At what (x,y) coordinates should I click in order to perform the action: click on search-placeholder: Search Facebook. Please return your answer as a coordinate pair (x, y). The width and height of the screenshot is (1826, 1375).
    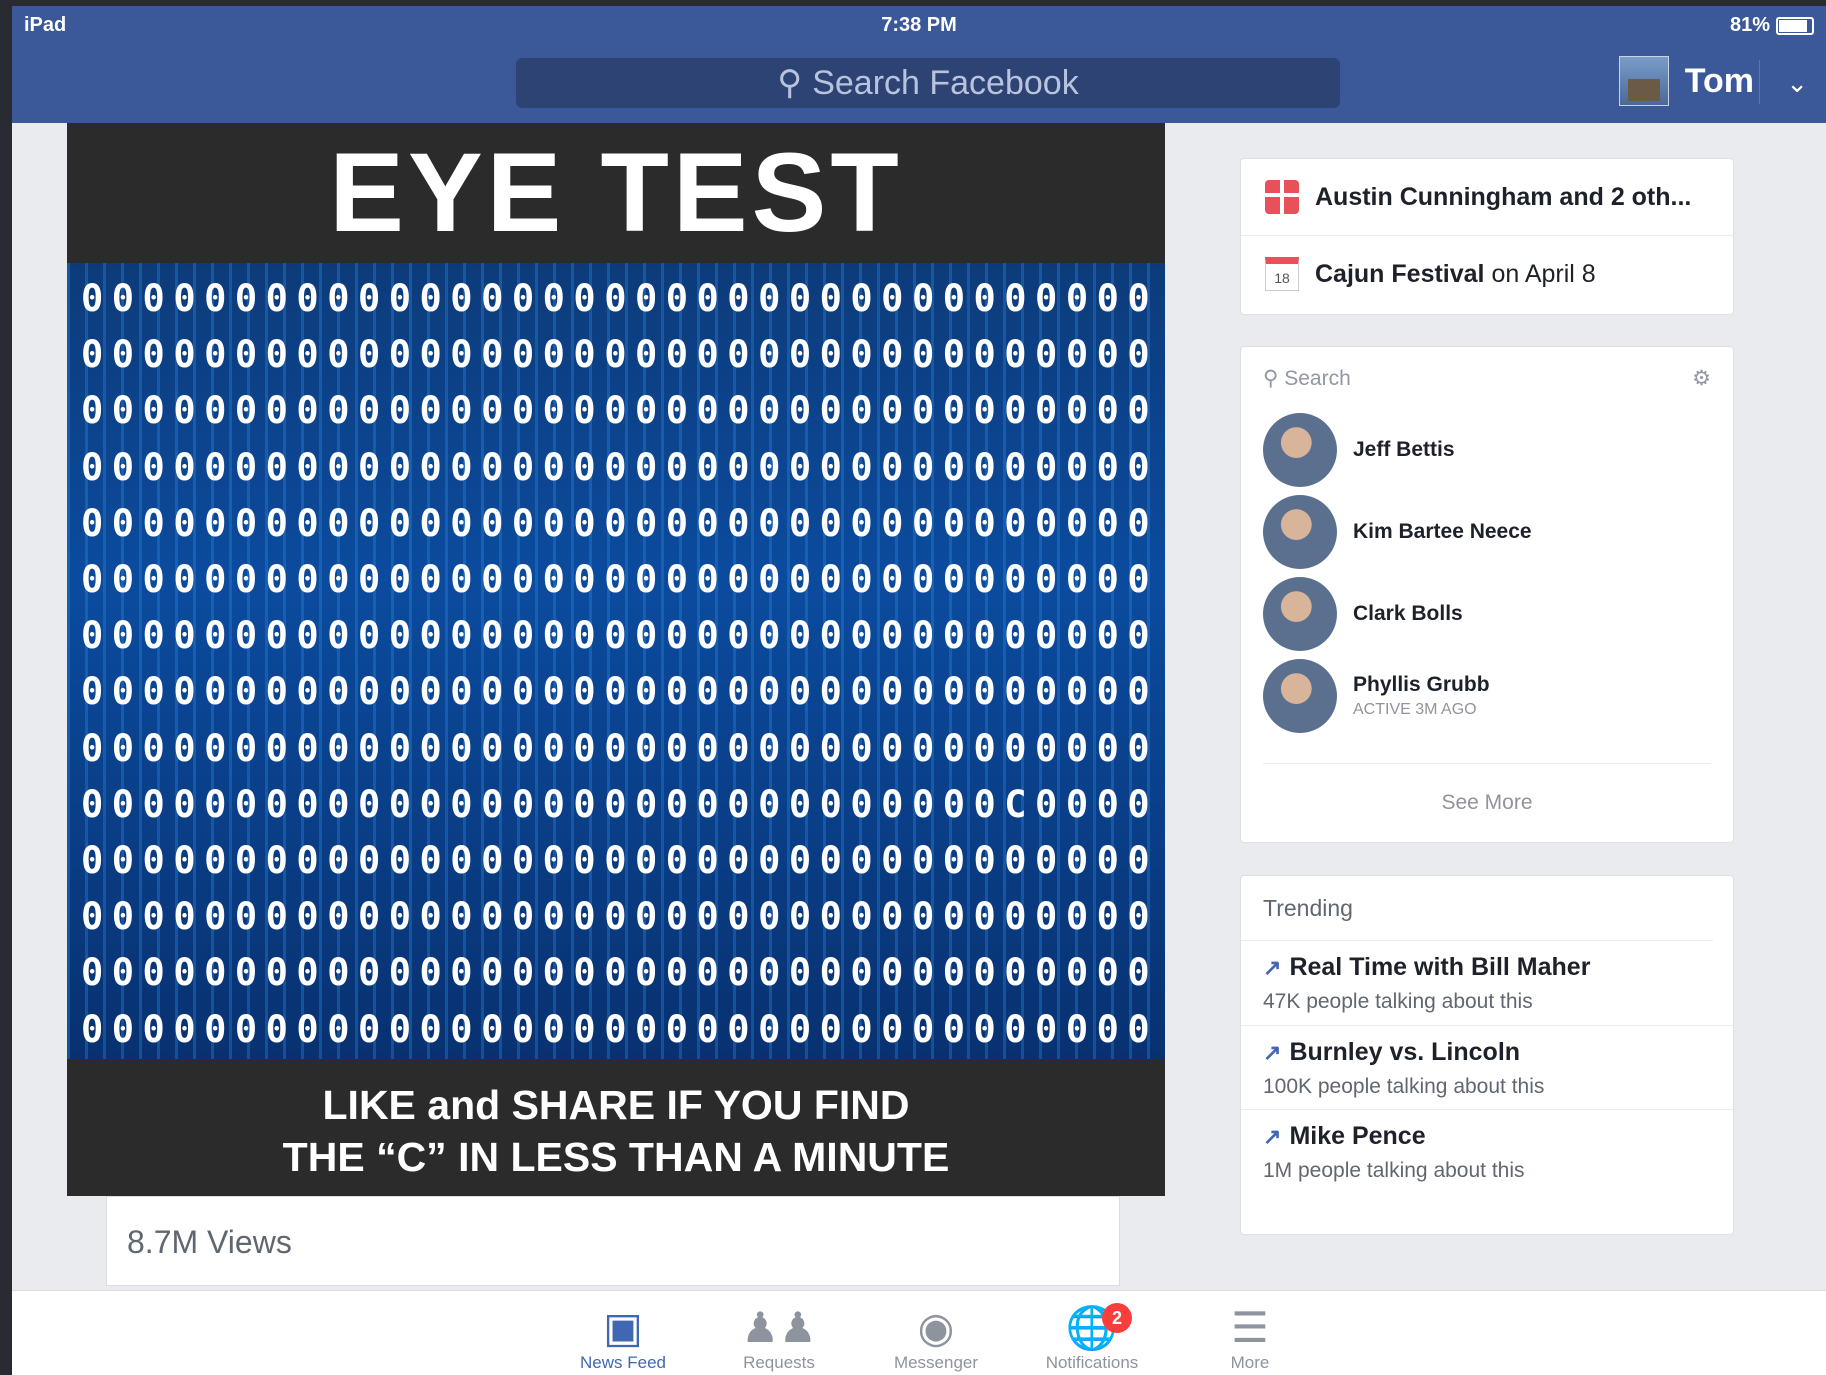
    Looking at the image, I should click on (945, 82).